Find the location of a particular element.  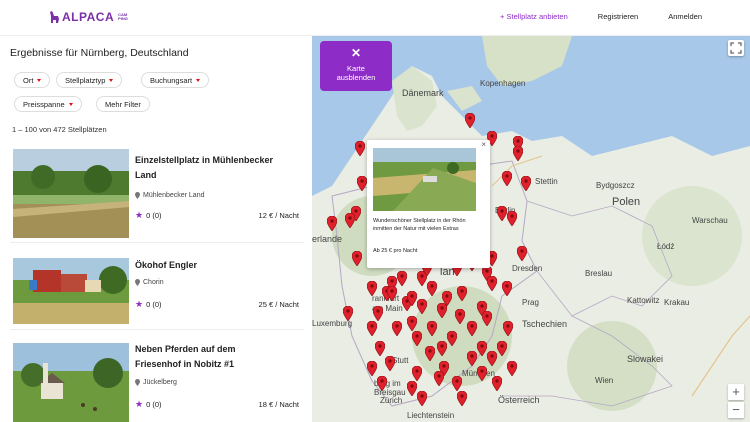

listing-title: Einzelstellplatz in Mühlenbecker Land is located at coordinates (204, 168).